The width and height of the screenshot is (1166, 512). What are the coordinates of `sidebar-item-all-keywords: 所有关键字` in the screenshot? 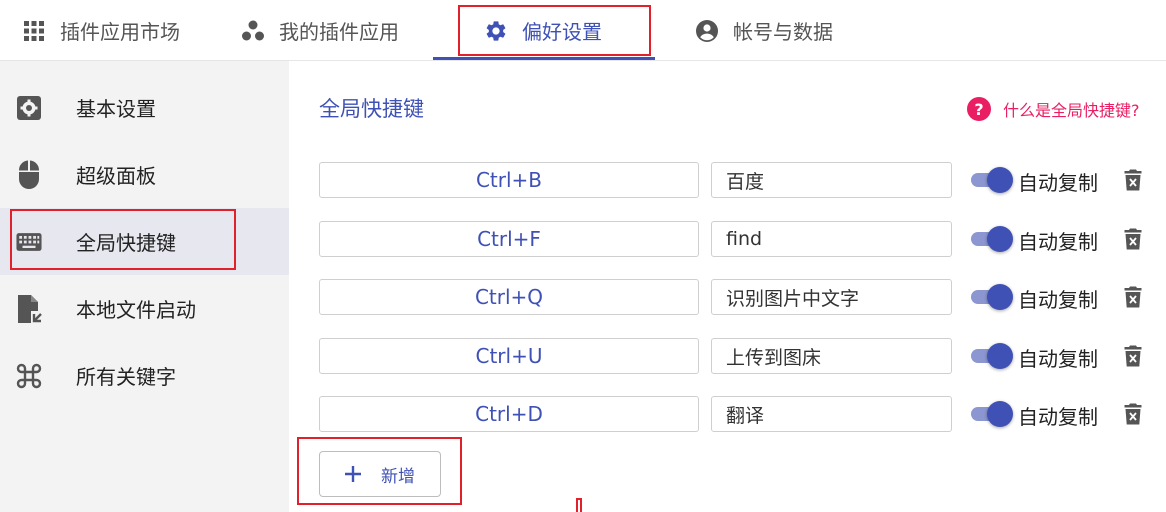 It's located at (144, 375).